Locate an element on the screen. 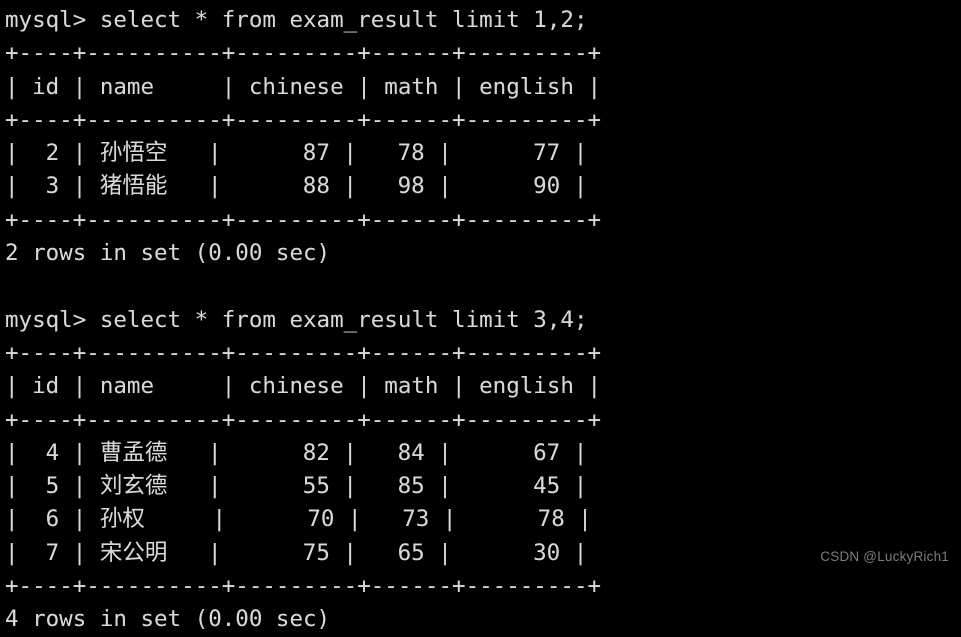 Image resolution: width=961 pixels, height=637 pixels. table-row: | 6 | 孙权 | 70 | 73 | 78 | is located at coordinates (298, 519).